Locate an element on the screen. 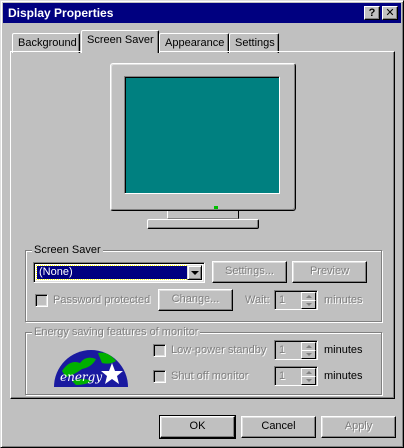 The image size is (404, 448). energy-star-logo: energy is located at coordinates (91, 368).